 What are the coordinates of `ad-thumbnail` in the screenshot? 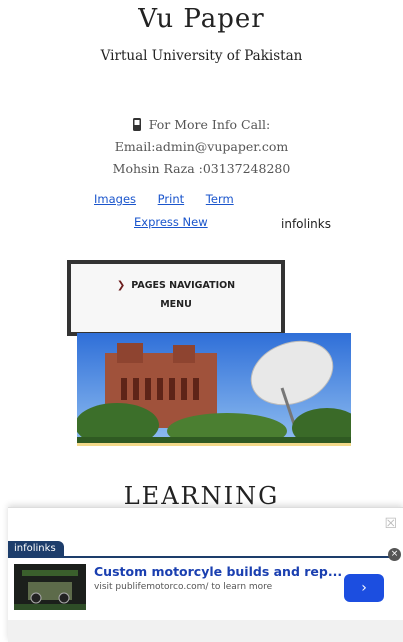 It's located at (50, 587).